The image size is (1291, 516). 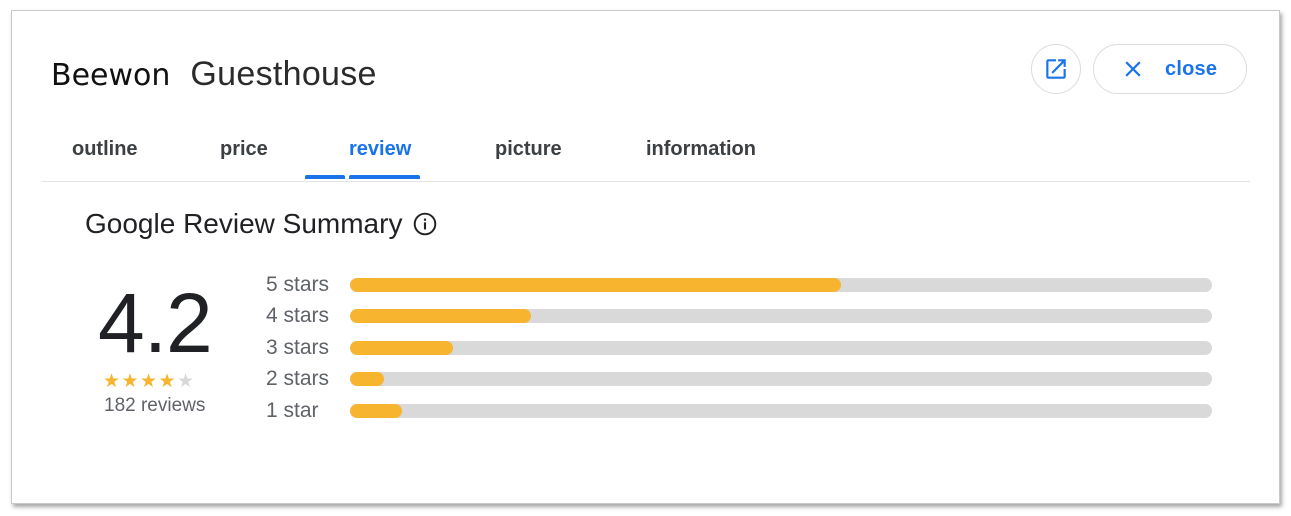 I want to click on open-in-new-button, so click(x=1056, y=69).